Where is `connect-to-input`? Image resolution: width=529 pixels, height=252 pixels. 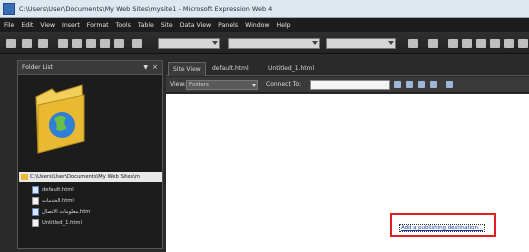 connect-to-input is located at coordinates (350, 85).